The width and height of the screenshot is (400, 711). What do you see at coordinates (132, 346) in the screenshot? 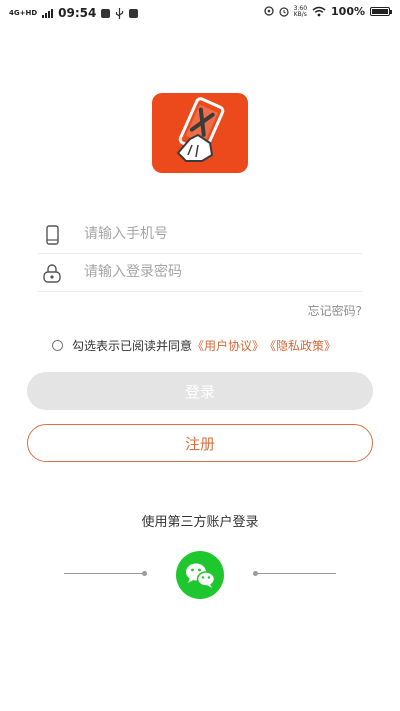
I see `agreement-text: 勾选表示已阅读并同意` at bounding box center [132, 346].